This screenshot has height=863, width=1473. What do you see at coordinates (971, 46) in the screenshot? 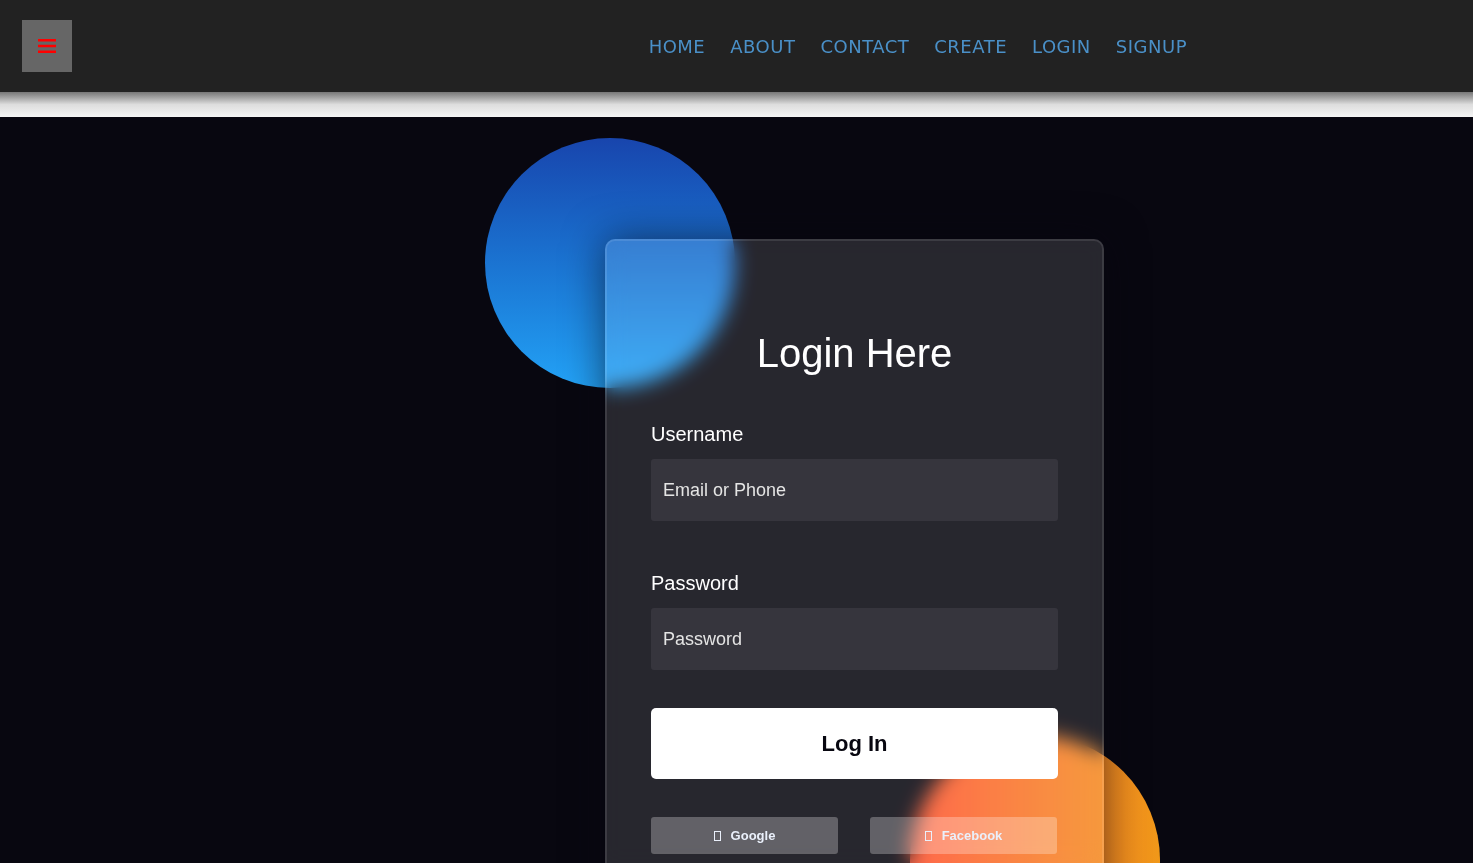
I see `nav-link: CREATE` at bounding box center [971, 46].